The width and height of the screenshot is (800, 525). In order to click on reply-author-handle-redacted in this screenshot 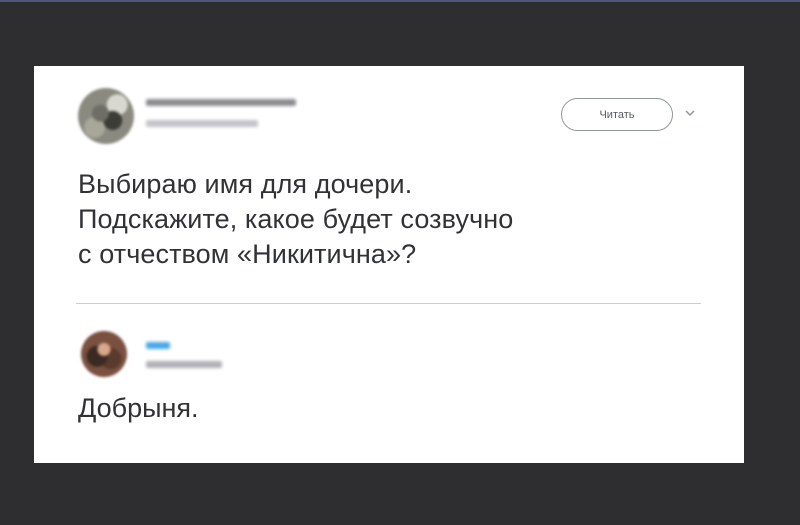, I will do `click(184, 364)`.